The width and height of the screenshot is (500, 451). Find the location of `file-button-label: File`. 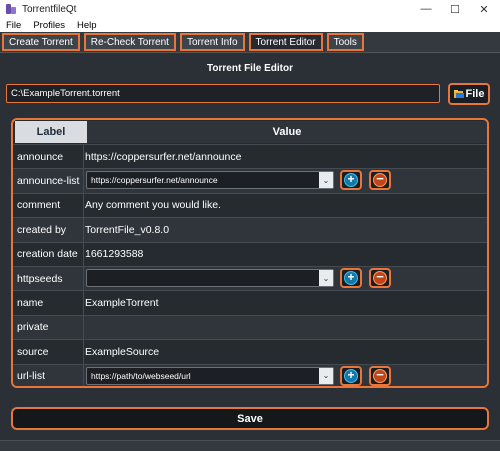

file-button-label: File is located at coordinates (475, 94).